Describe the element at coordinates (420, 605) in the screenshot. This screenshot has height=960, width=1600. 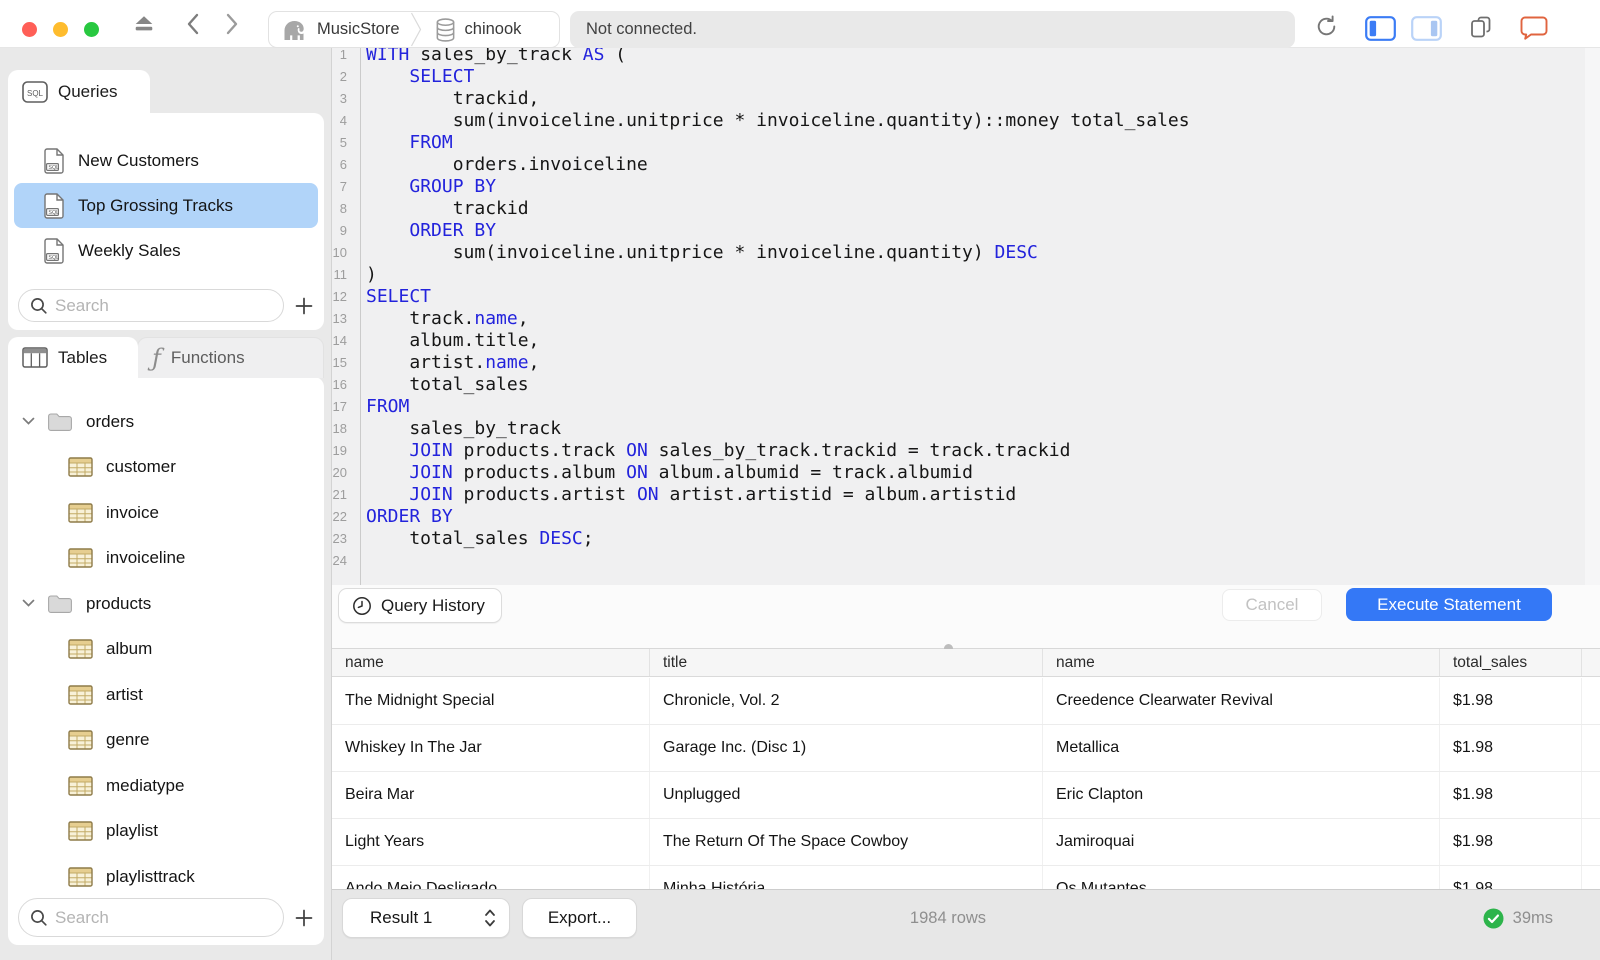
I see `query-history-button: Query History` at that location.